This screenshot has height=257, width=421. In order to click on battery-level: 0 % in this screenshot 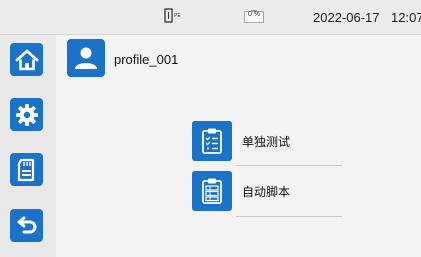, I will do `click(254, 14)`.